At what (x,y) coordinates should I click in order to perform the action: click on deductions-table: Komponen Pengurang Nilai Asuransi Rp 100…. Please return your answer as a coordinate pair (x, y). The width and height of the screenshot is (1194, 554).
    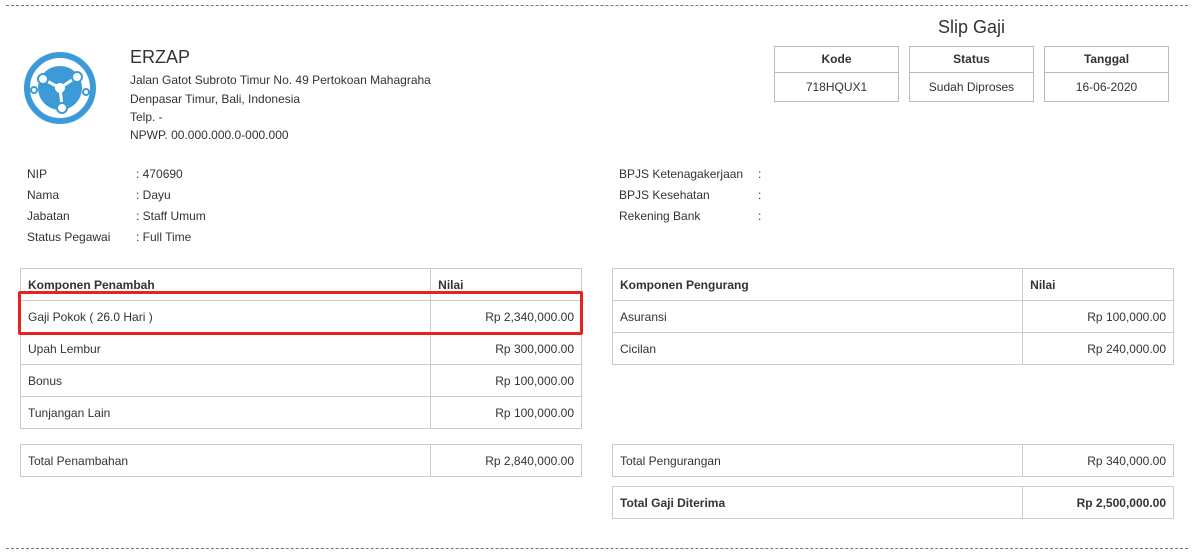
    Looking at the image, I should click on (892, 316).